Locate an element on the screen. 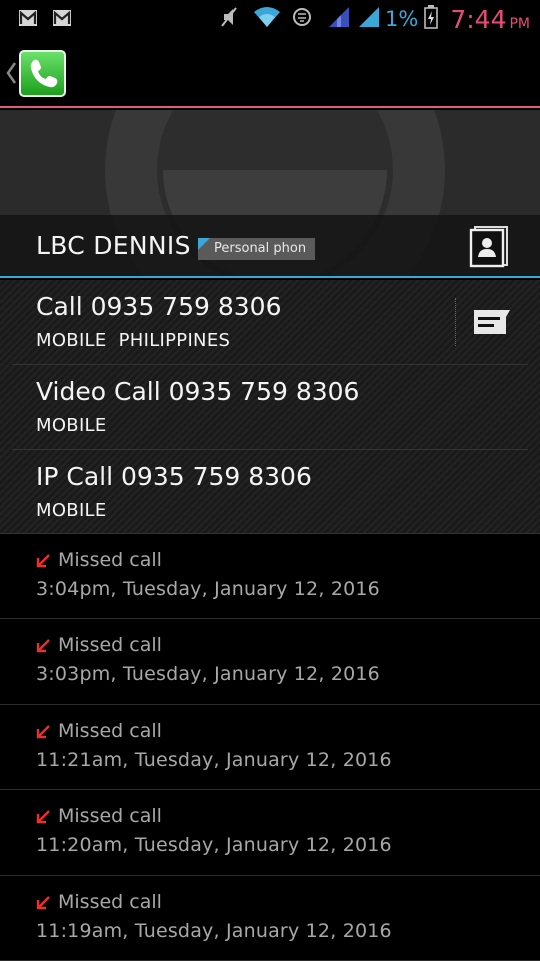 The height and width of the screenshot is (961, 540). account-badge: Personal phon is located at coordinates (257, 249).